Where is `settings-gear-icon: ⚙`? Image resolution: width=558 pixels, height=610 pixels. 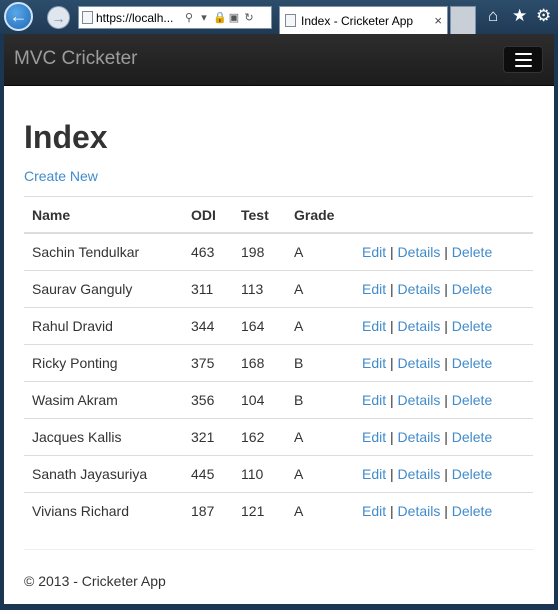
settings-gear-icon: ⚙ is located at coordinates (543, 16).